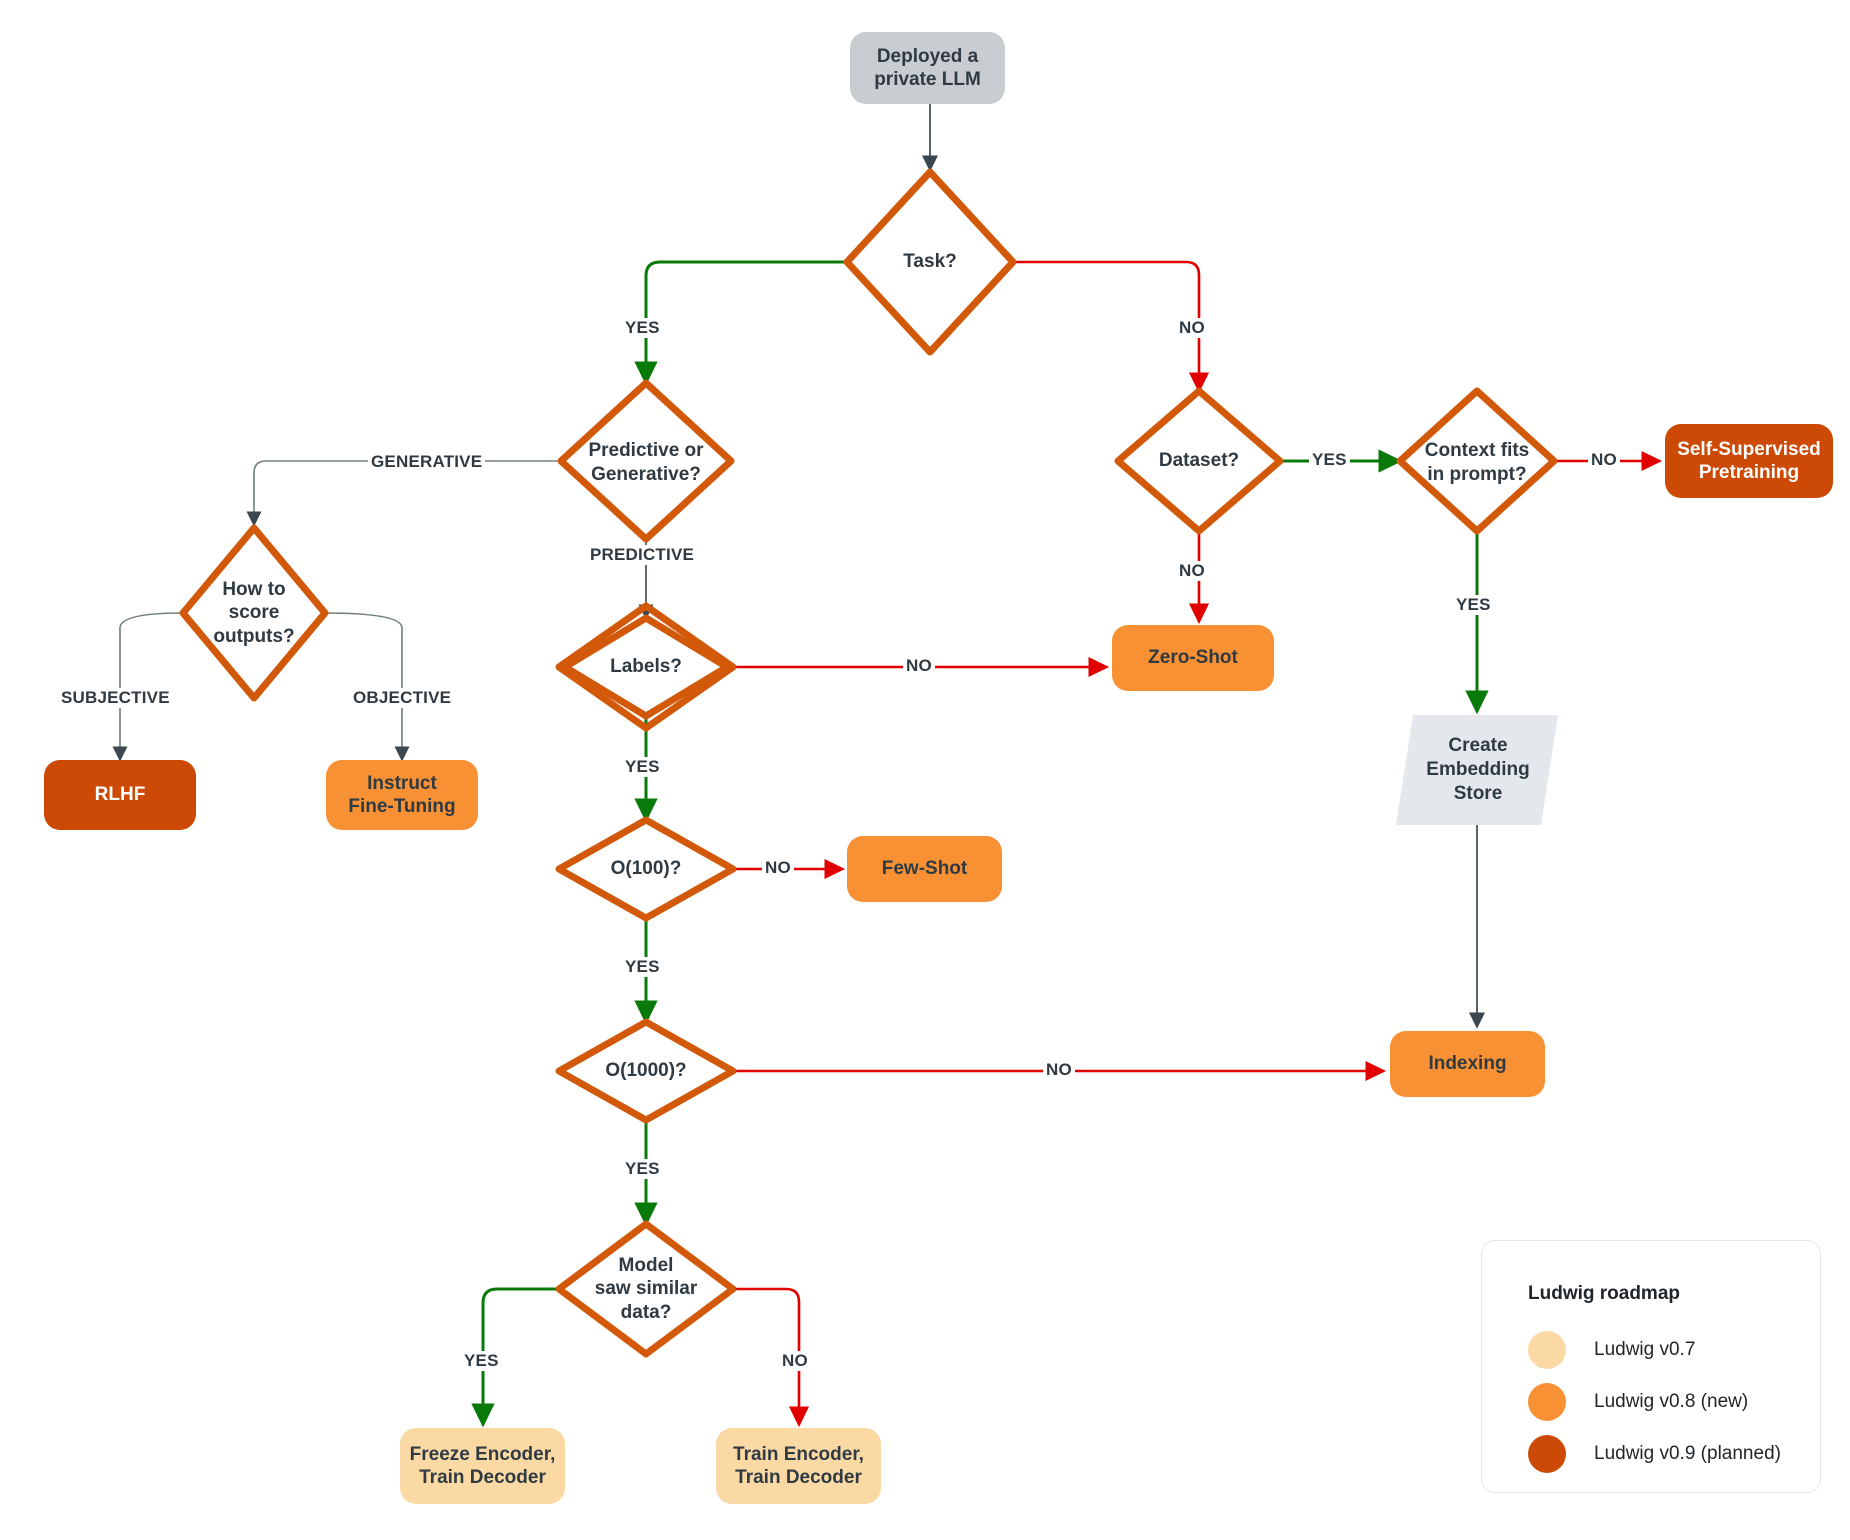 The width and height of the screenshot is (1850, 1540). I want to click on decision-shape-context-fits-in-prompt, so click(1477, 461).